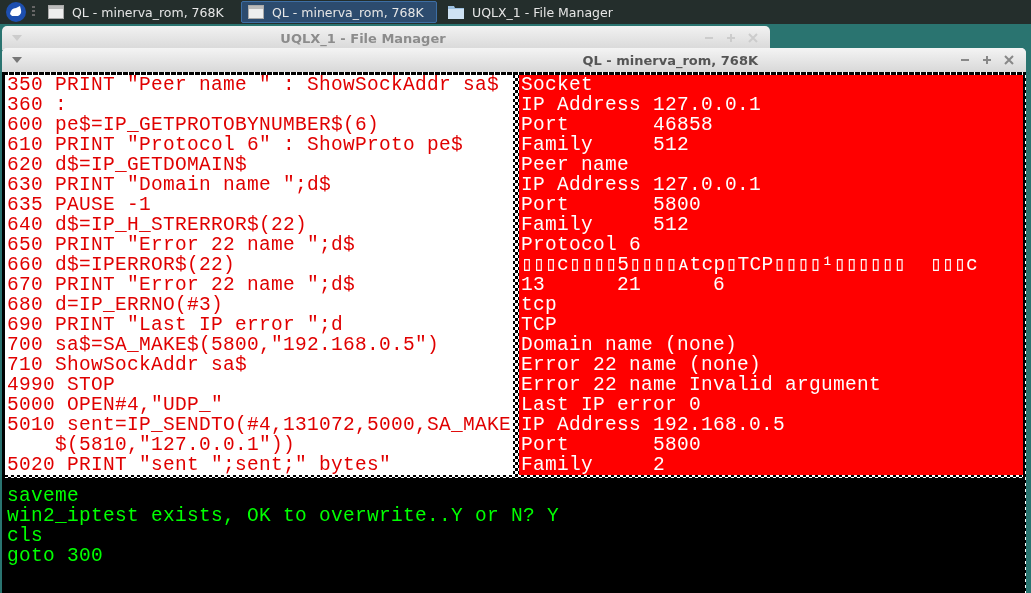  What do you see at coordinates (1009, 60) in the screenshot?
I see `close-icon` at bounding box center [1009, 60].